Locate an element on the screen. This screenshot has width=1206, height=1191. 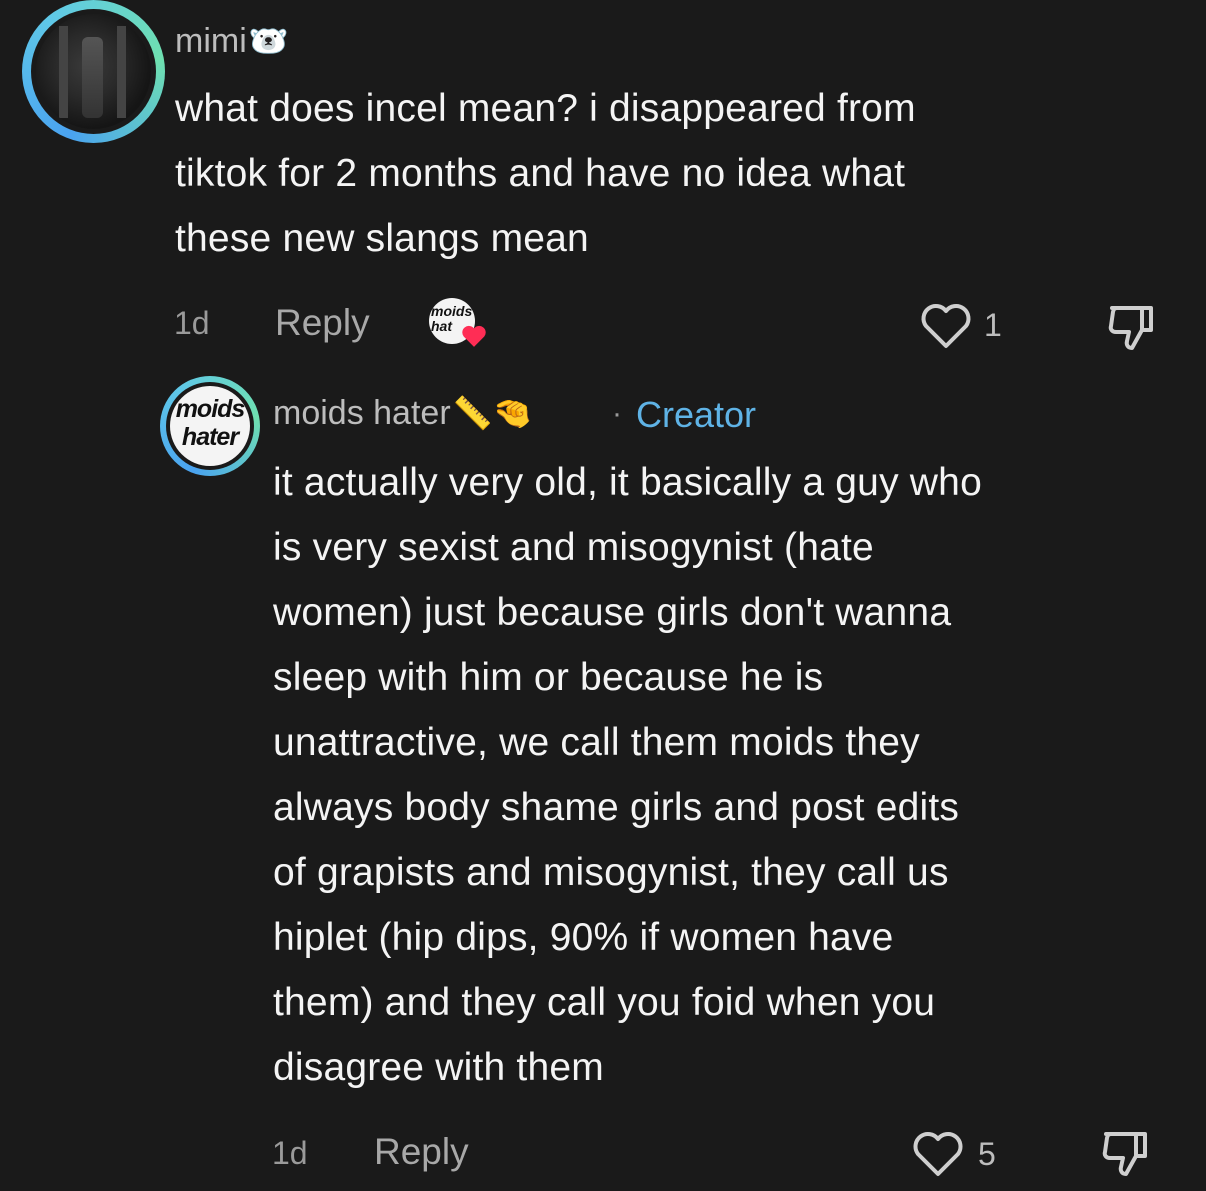
comment-line: them) and they call you foid when you is located at coordinates (604, 1002).